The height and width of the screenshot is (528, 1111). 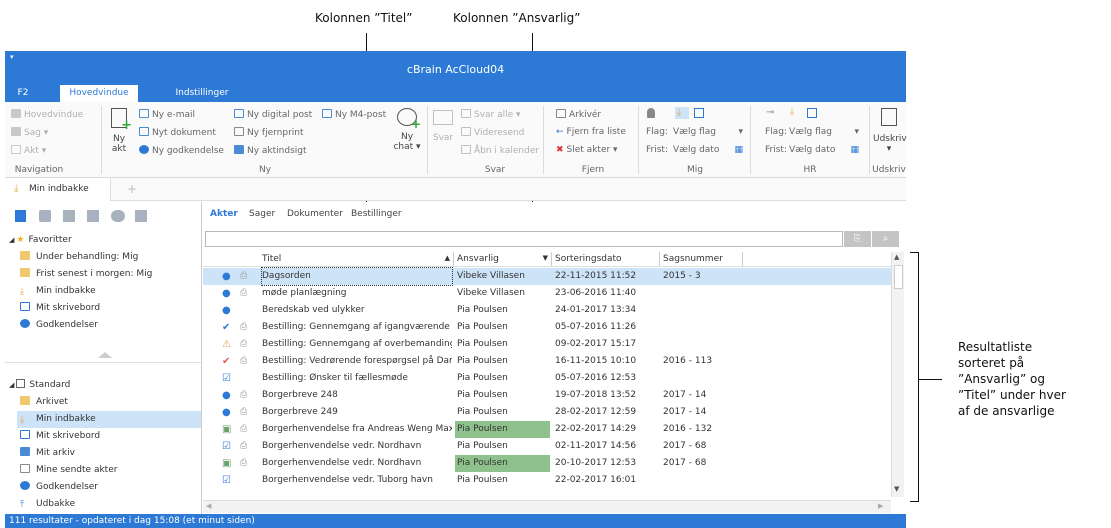 What do you see at coordinates (885, 239) in the screenshot?
I see `search-icon: ⌕` at bounding box center [885, 239].